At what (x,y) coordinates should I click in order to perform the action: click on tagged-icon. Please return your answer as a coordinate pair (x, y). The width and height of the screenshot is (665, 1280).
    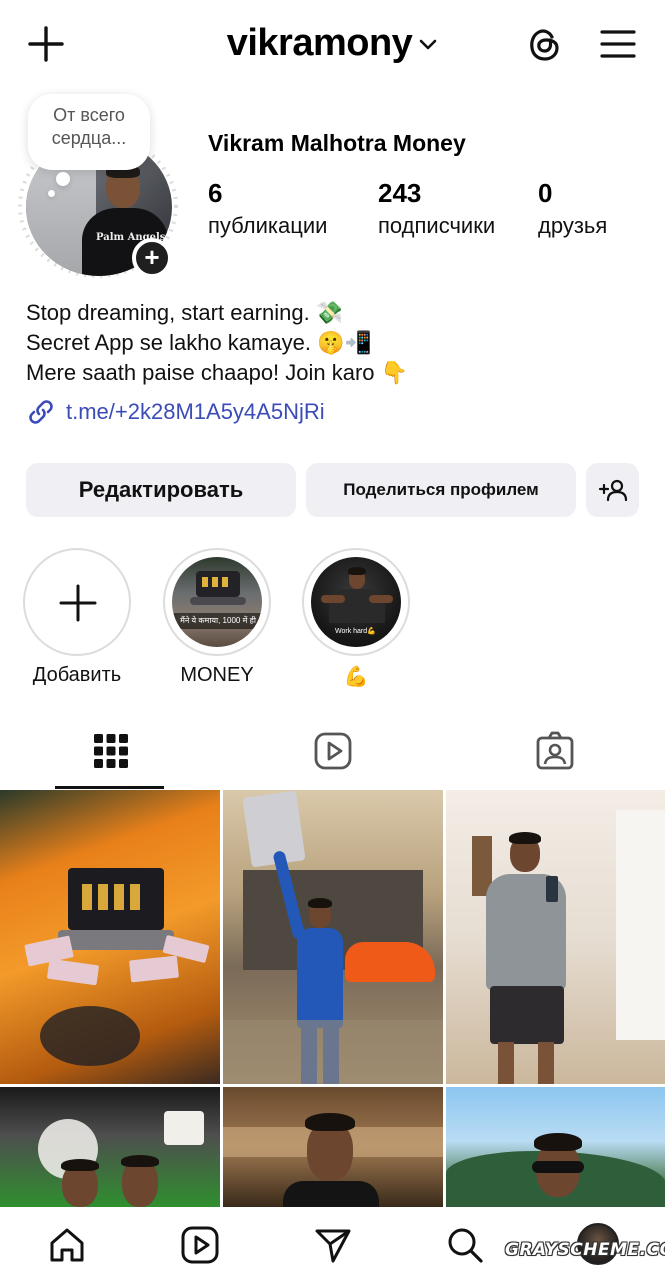
    Looking at the image, I should click on (555, 751).